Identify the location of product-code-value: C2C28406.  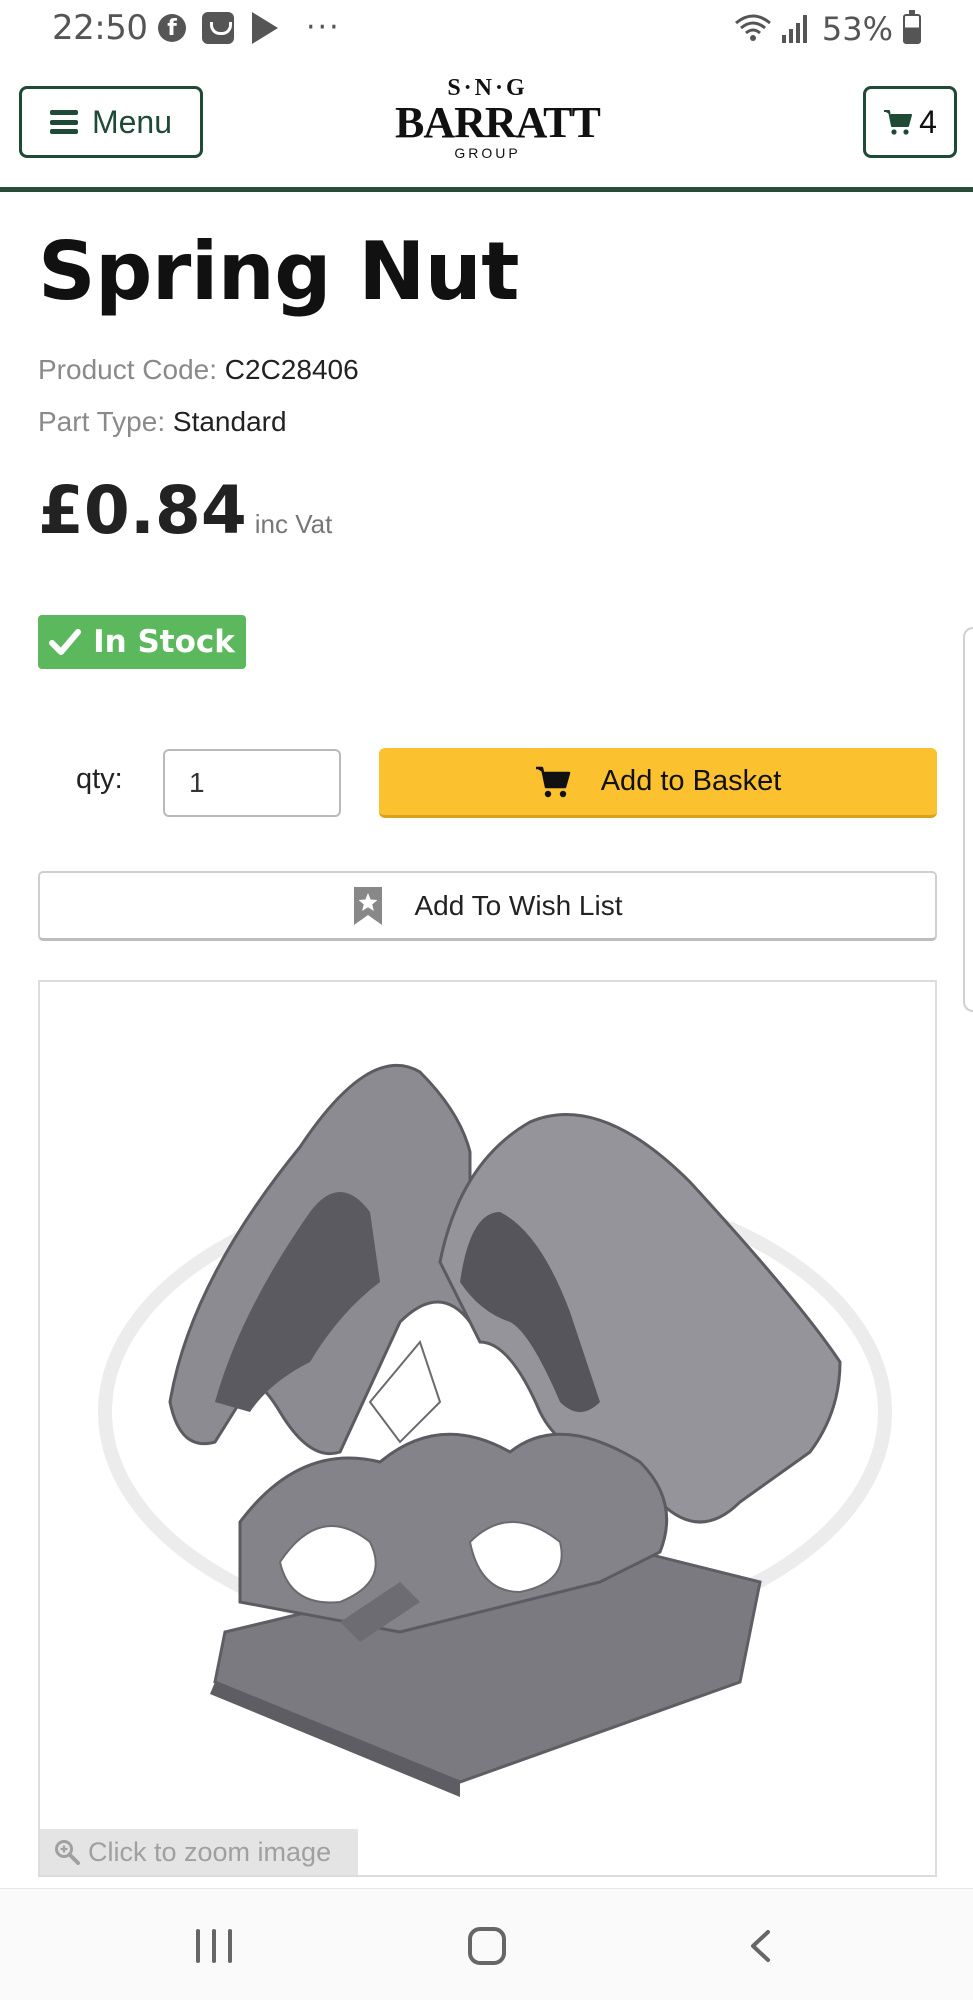
(291, 369).